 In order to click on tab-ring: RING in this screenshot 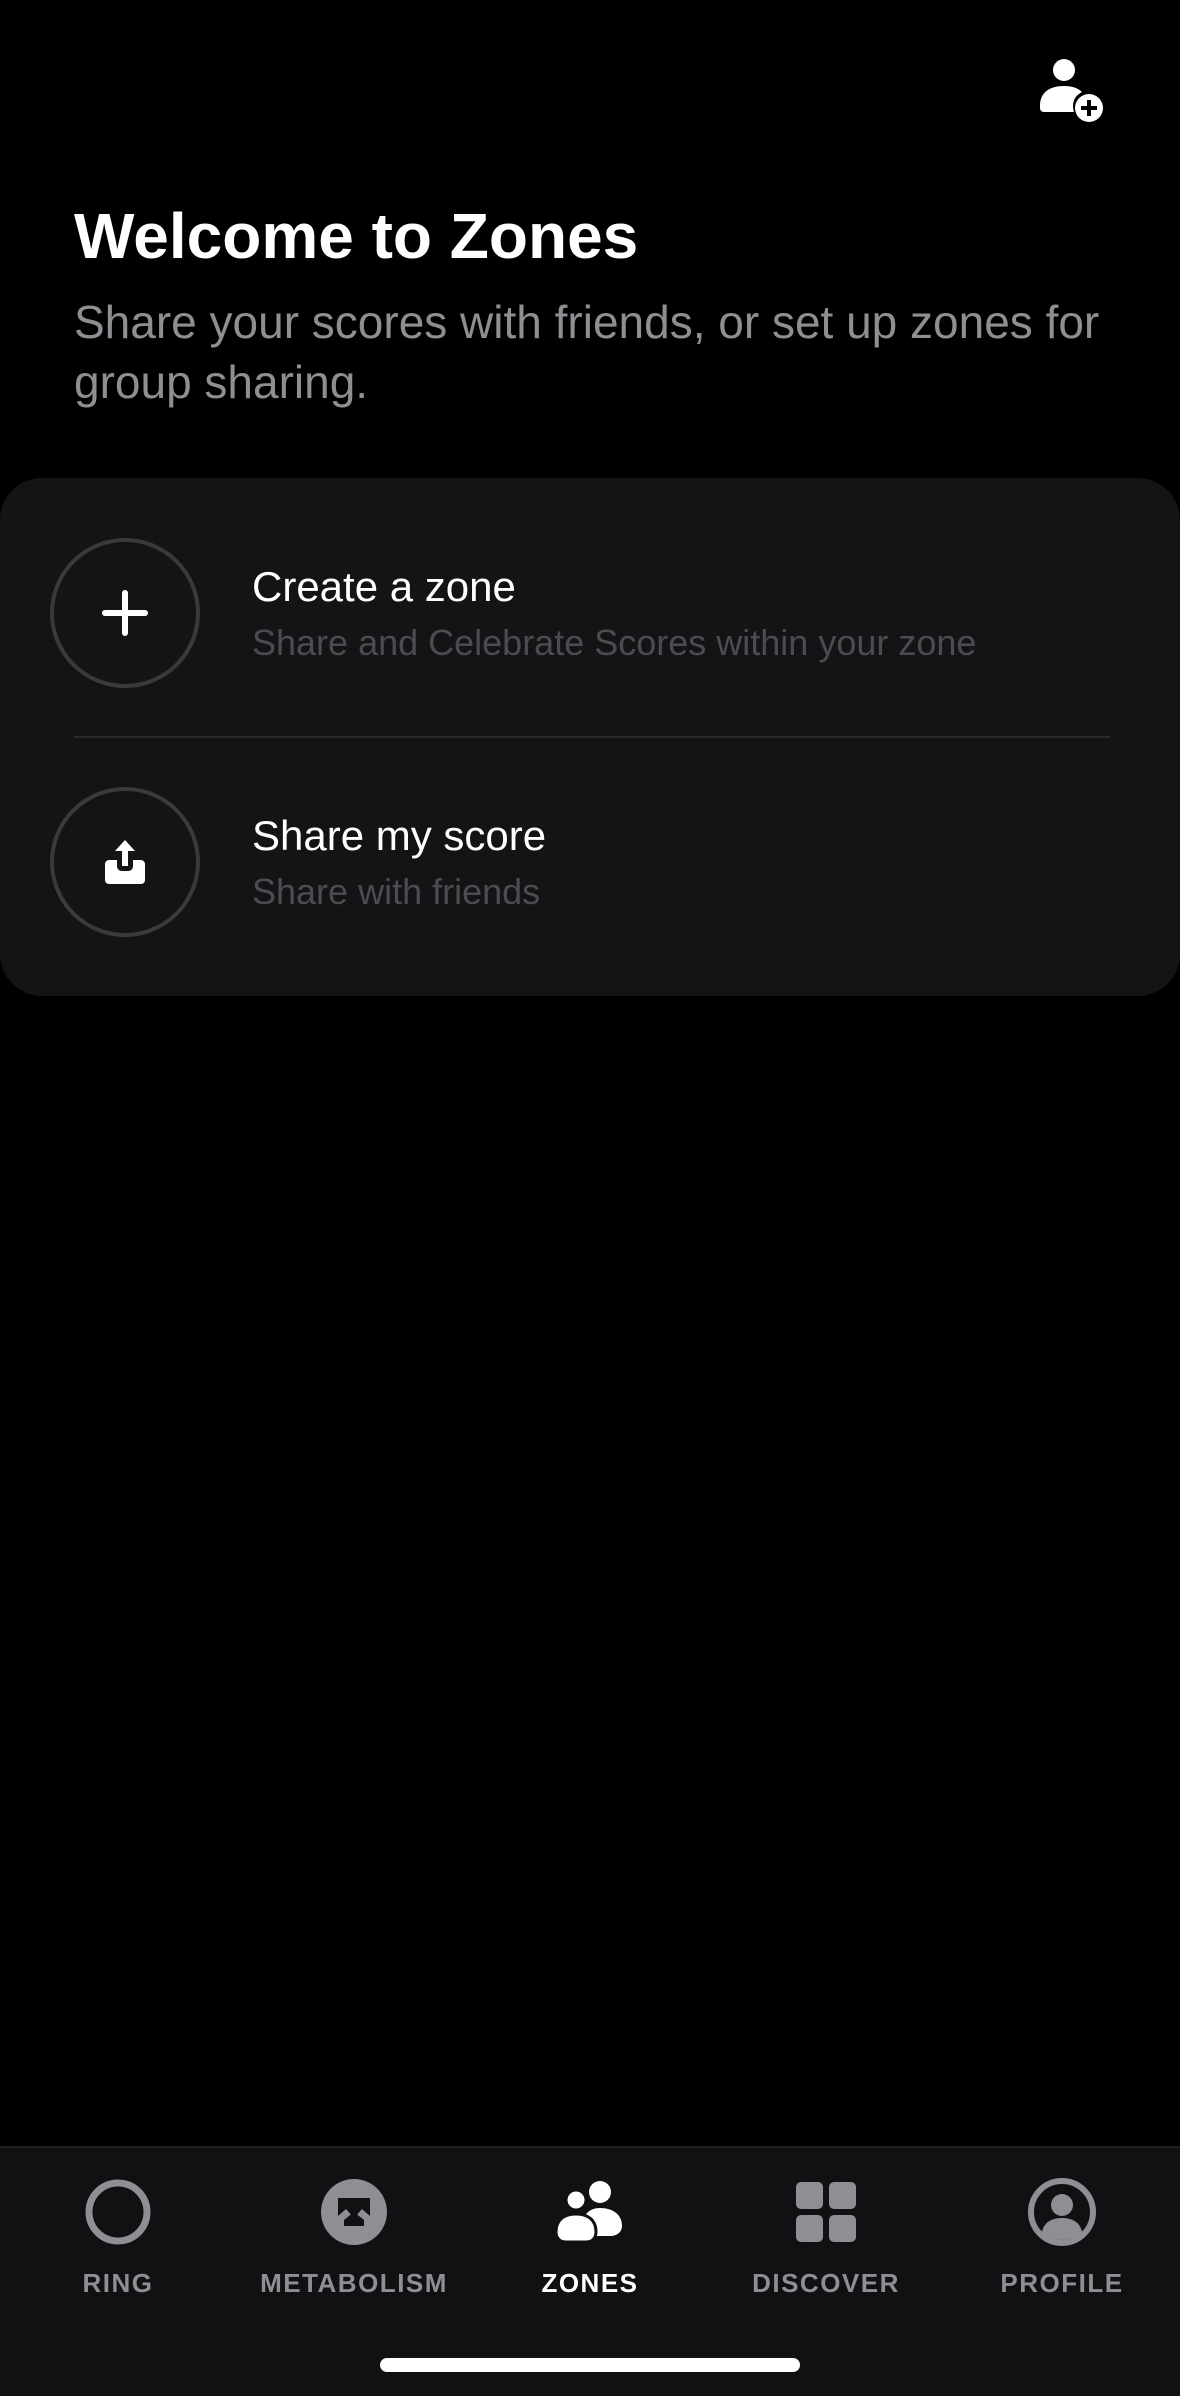, I will do `click(118, 2236)`.